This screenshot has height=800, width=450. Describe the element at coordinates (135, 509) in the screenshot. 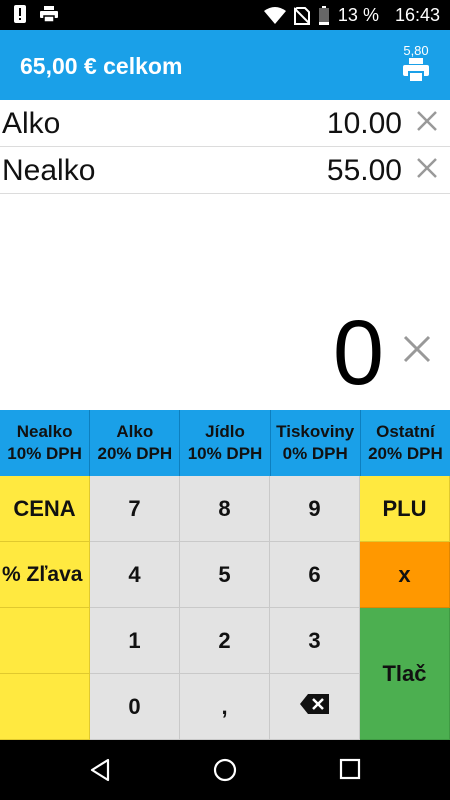

I see `key-7: 7` at that location.